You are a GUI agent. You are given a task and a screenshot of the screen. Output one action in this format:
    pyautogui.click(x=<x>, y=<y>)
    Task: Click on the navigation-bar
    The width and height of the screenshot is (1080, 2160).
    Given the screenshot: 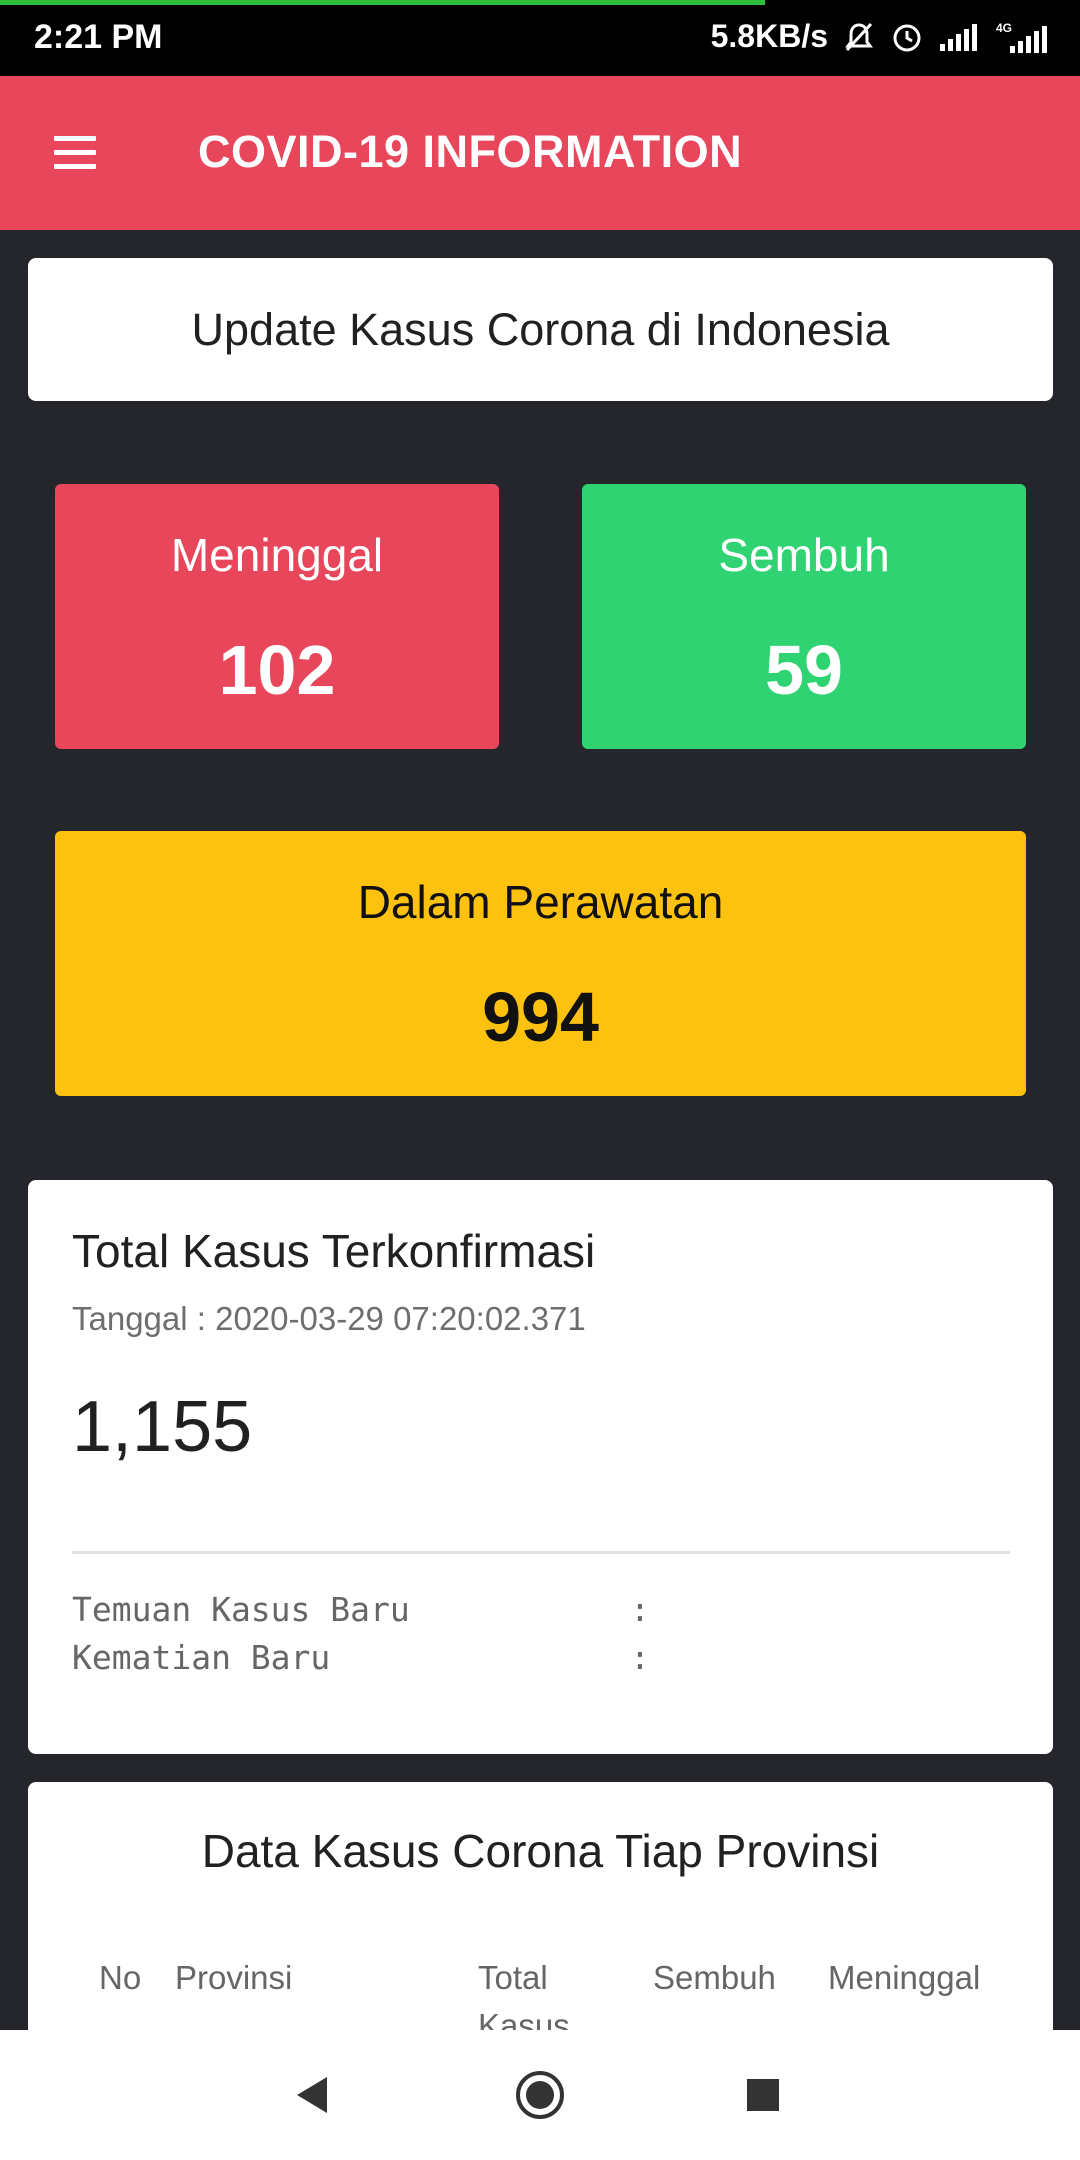 What is the action you would take?
    pyautogui.click(x=540, y=2095)
    